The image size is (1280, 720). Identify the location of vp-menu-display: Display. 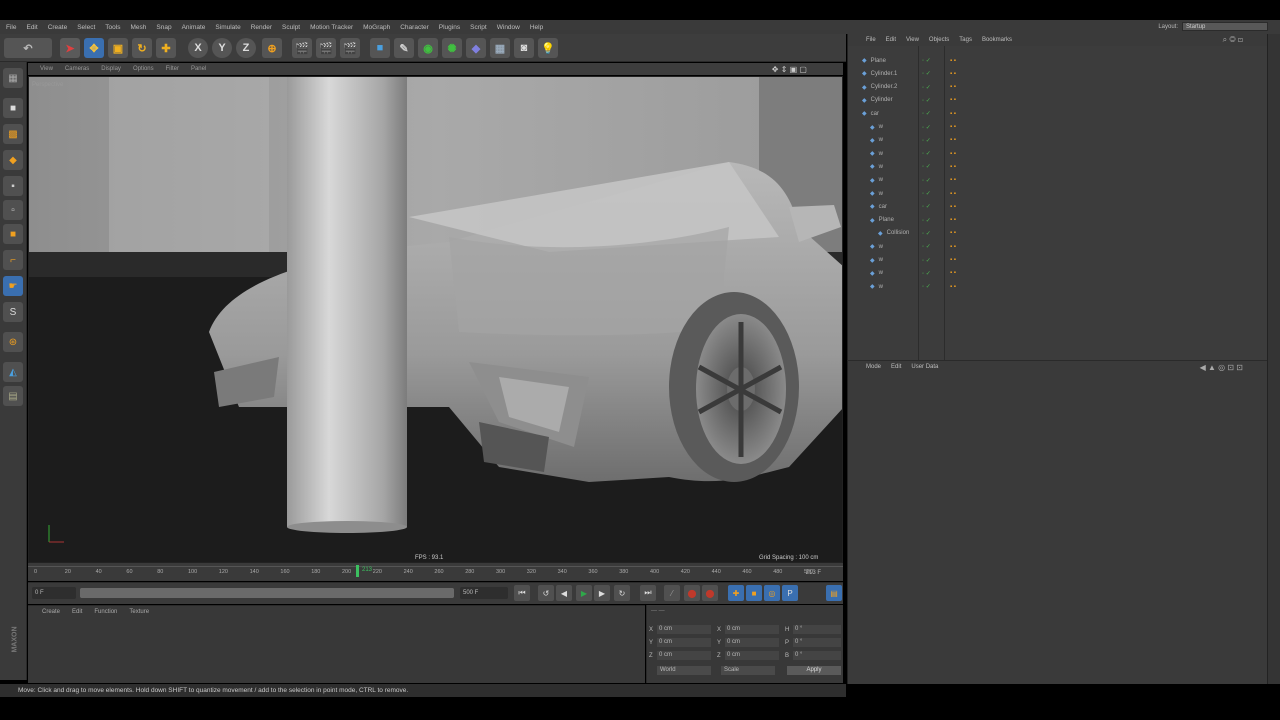
(111, 69).